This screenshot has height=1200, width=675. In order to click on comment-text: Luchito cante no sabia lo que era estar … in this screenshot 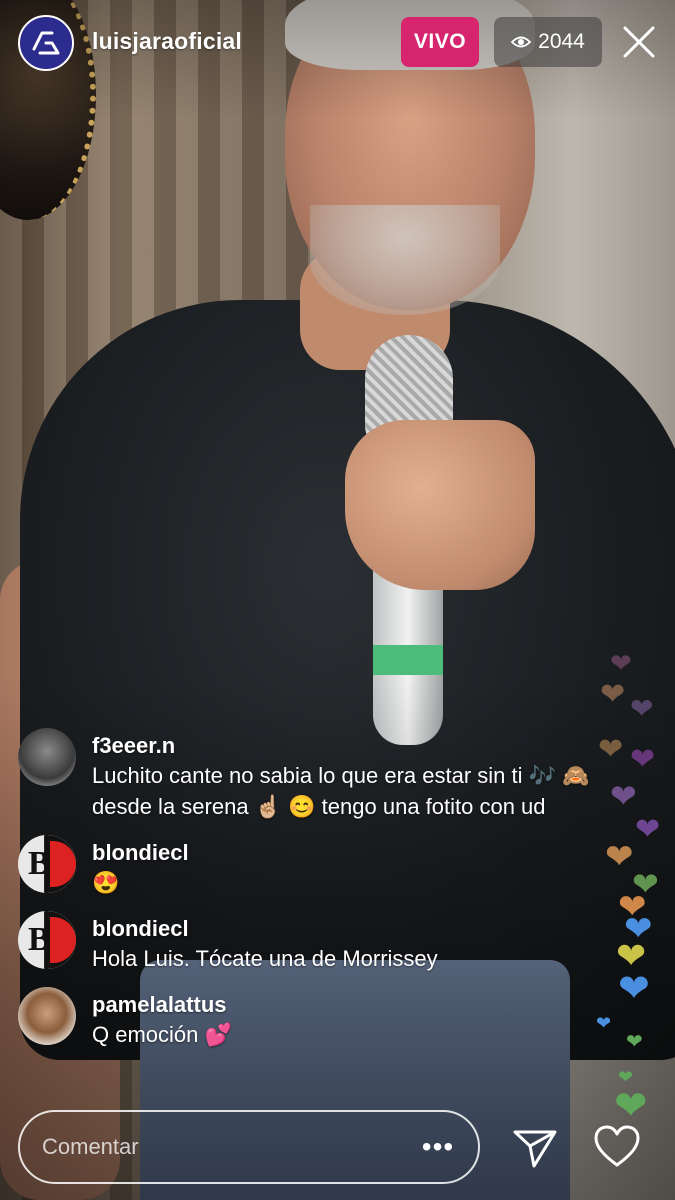, I will do `click(341, 791)`.